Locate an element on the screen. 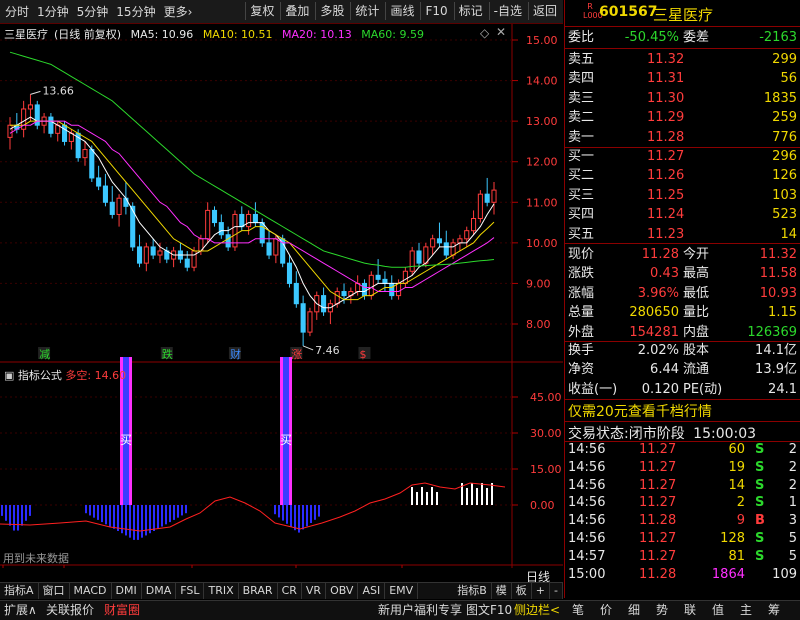  tab-intraday: 分时 is located at coordinates (17, 12).